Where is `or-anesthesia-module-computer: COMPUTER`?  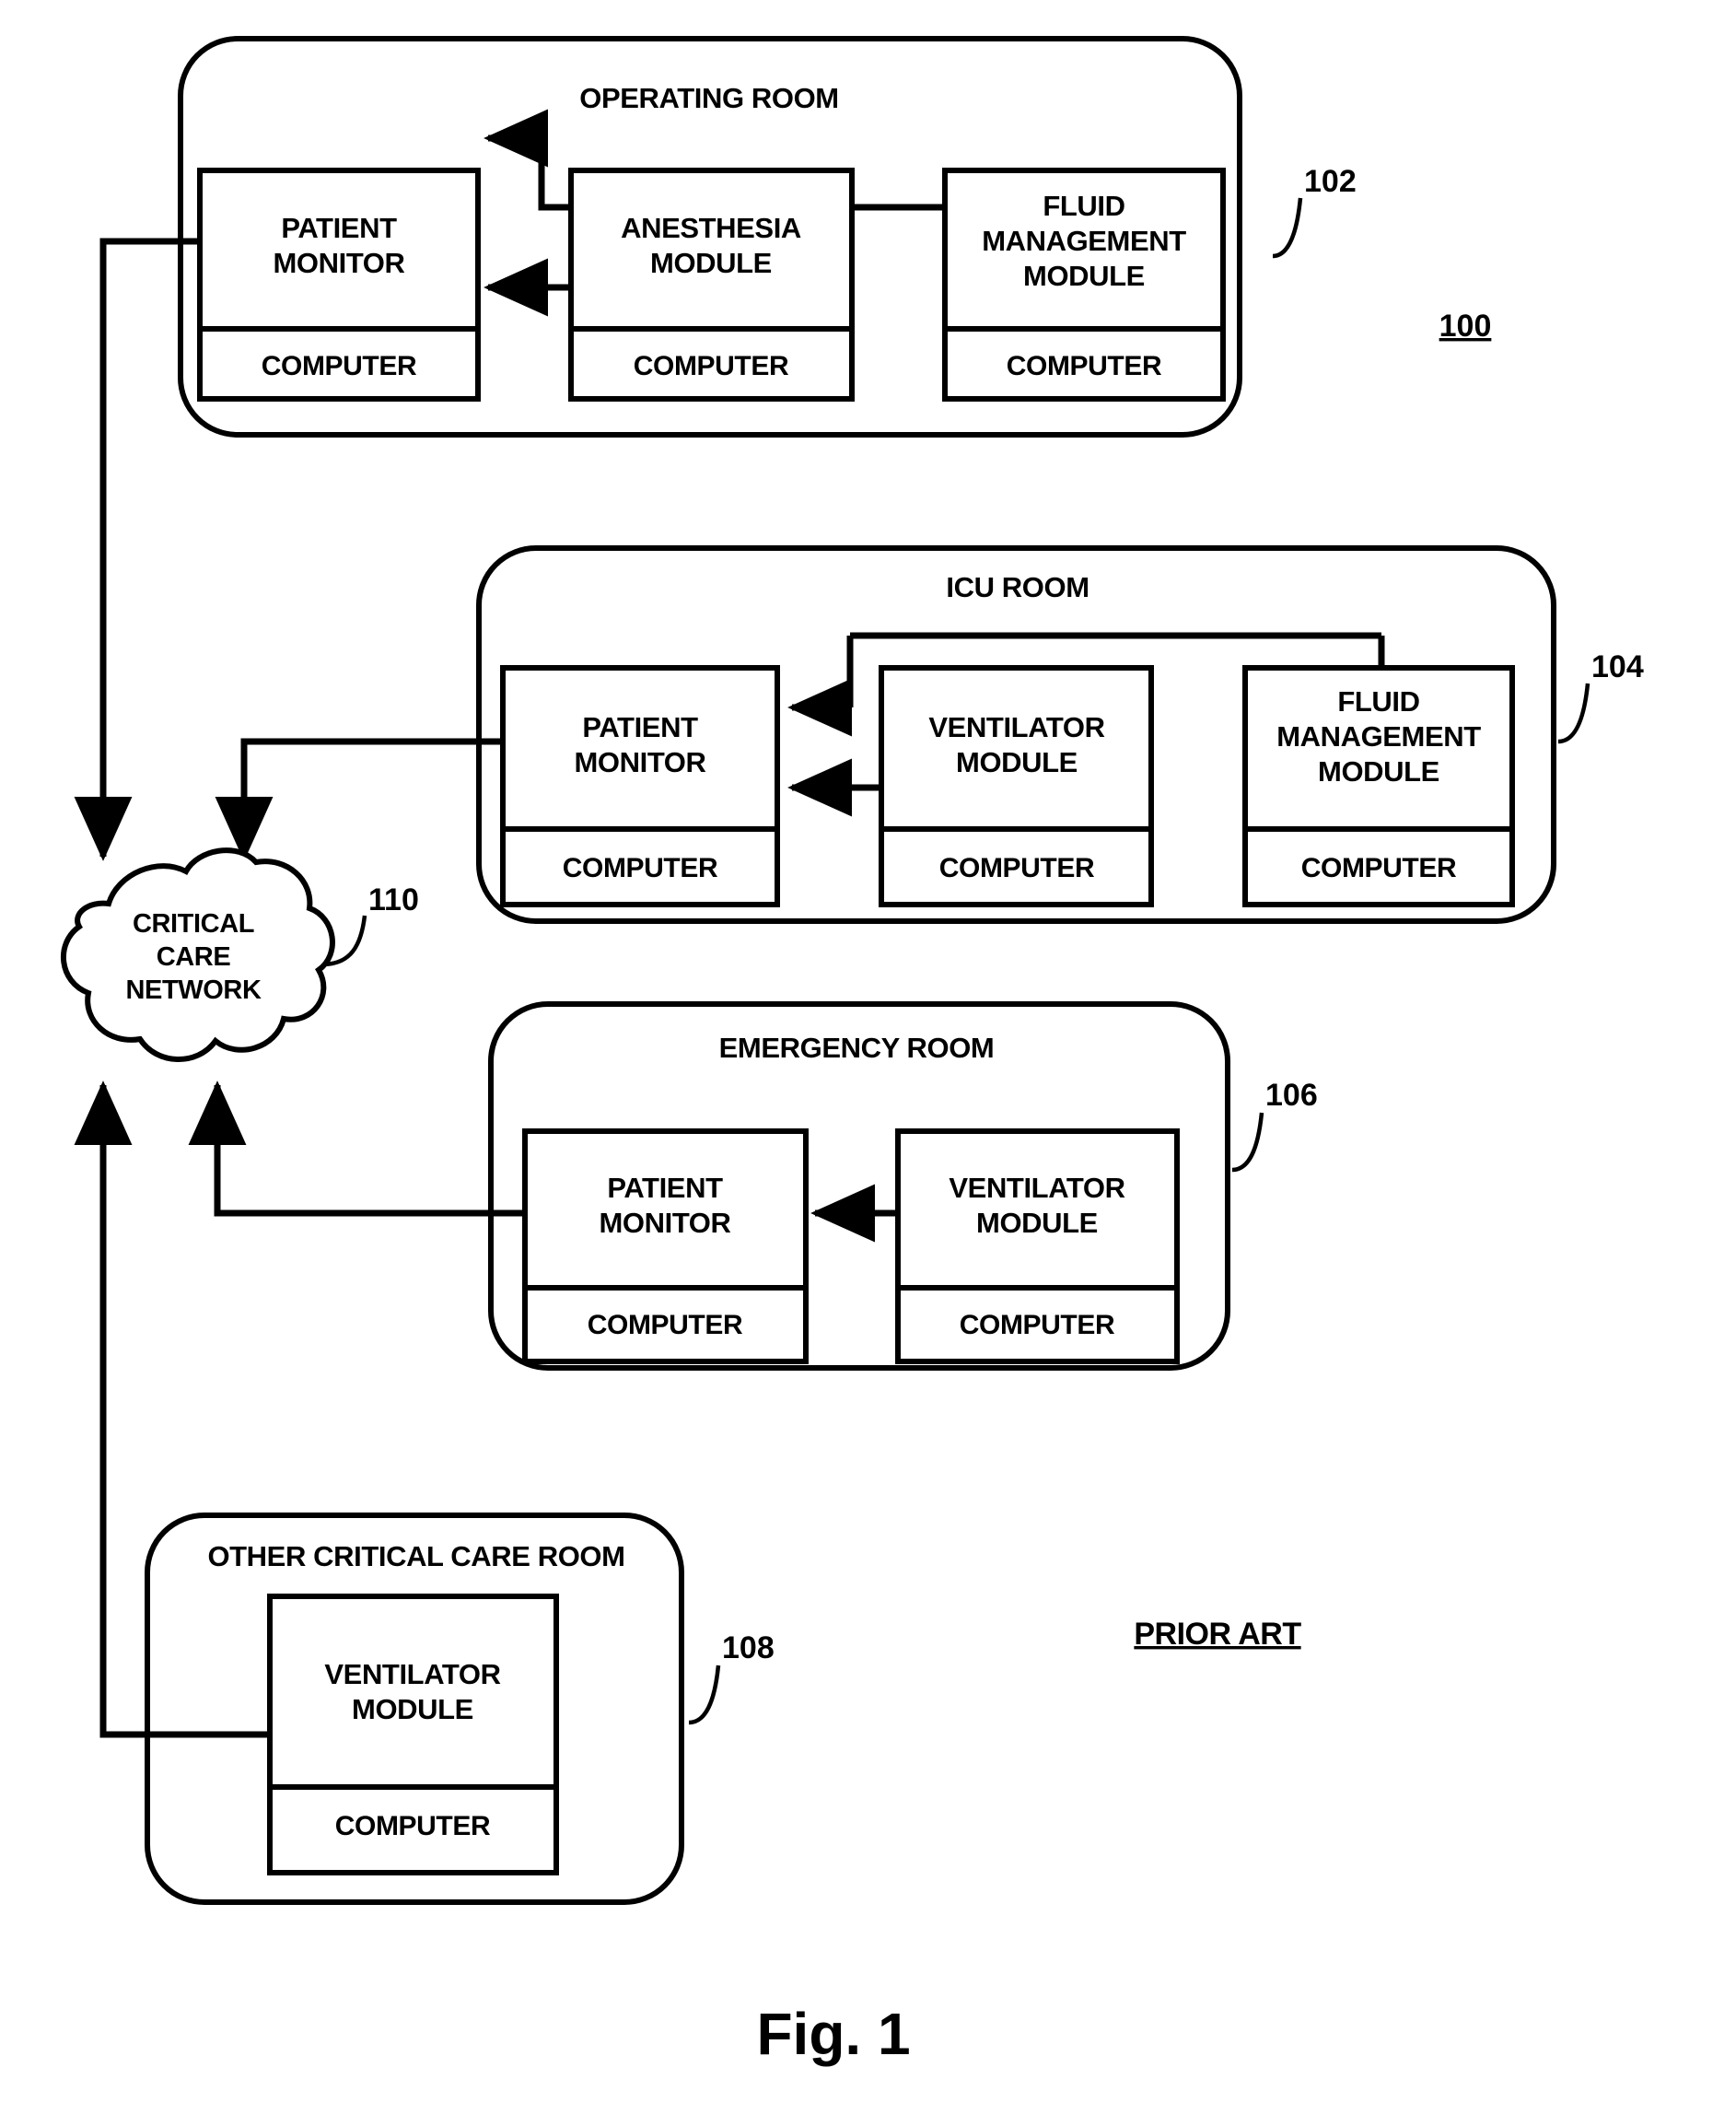
or-anesthesia-module-computer: COMPUTER is located at coordinates (711, 366).